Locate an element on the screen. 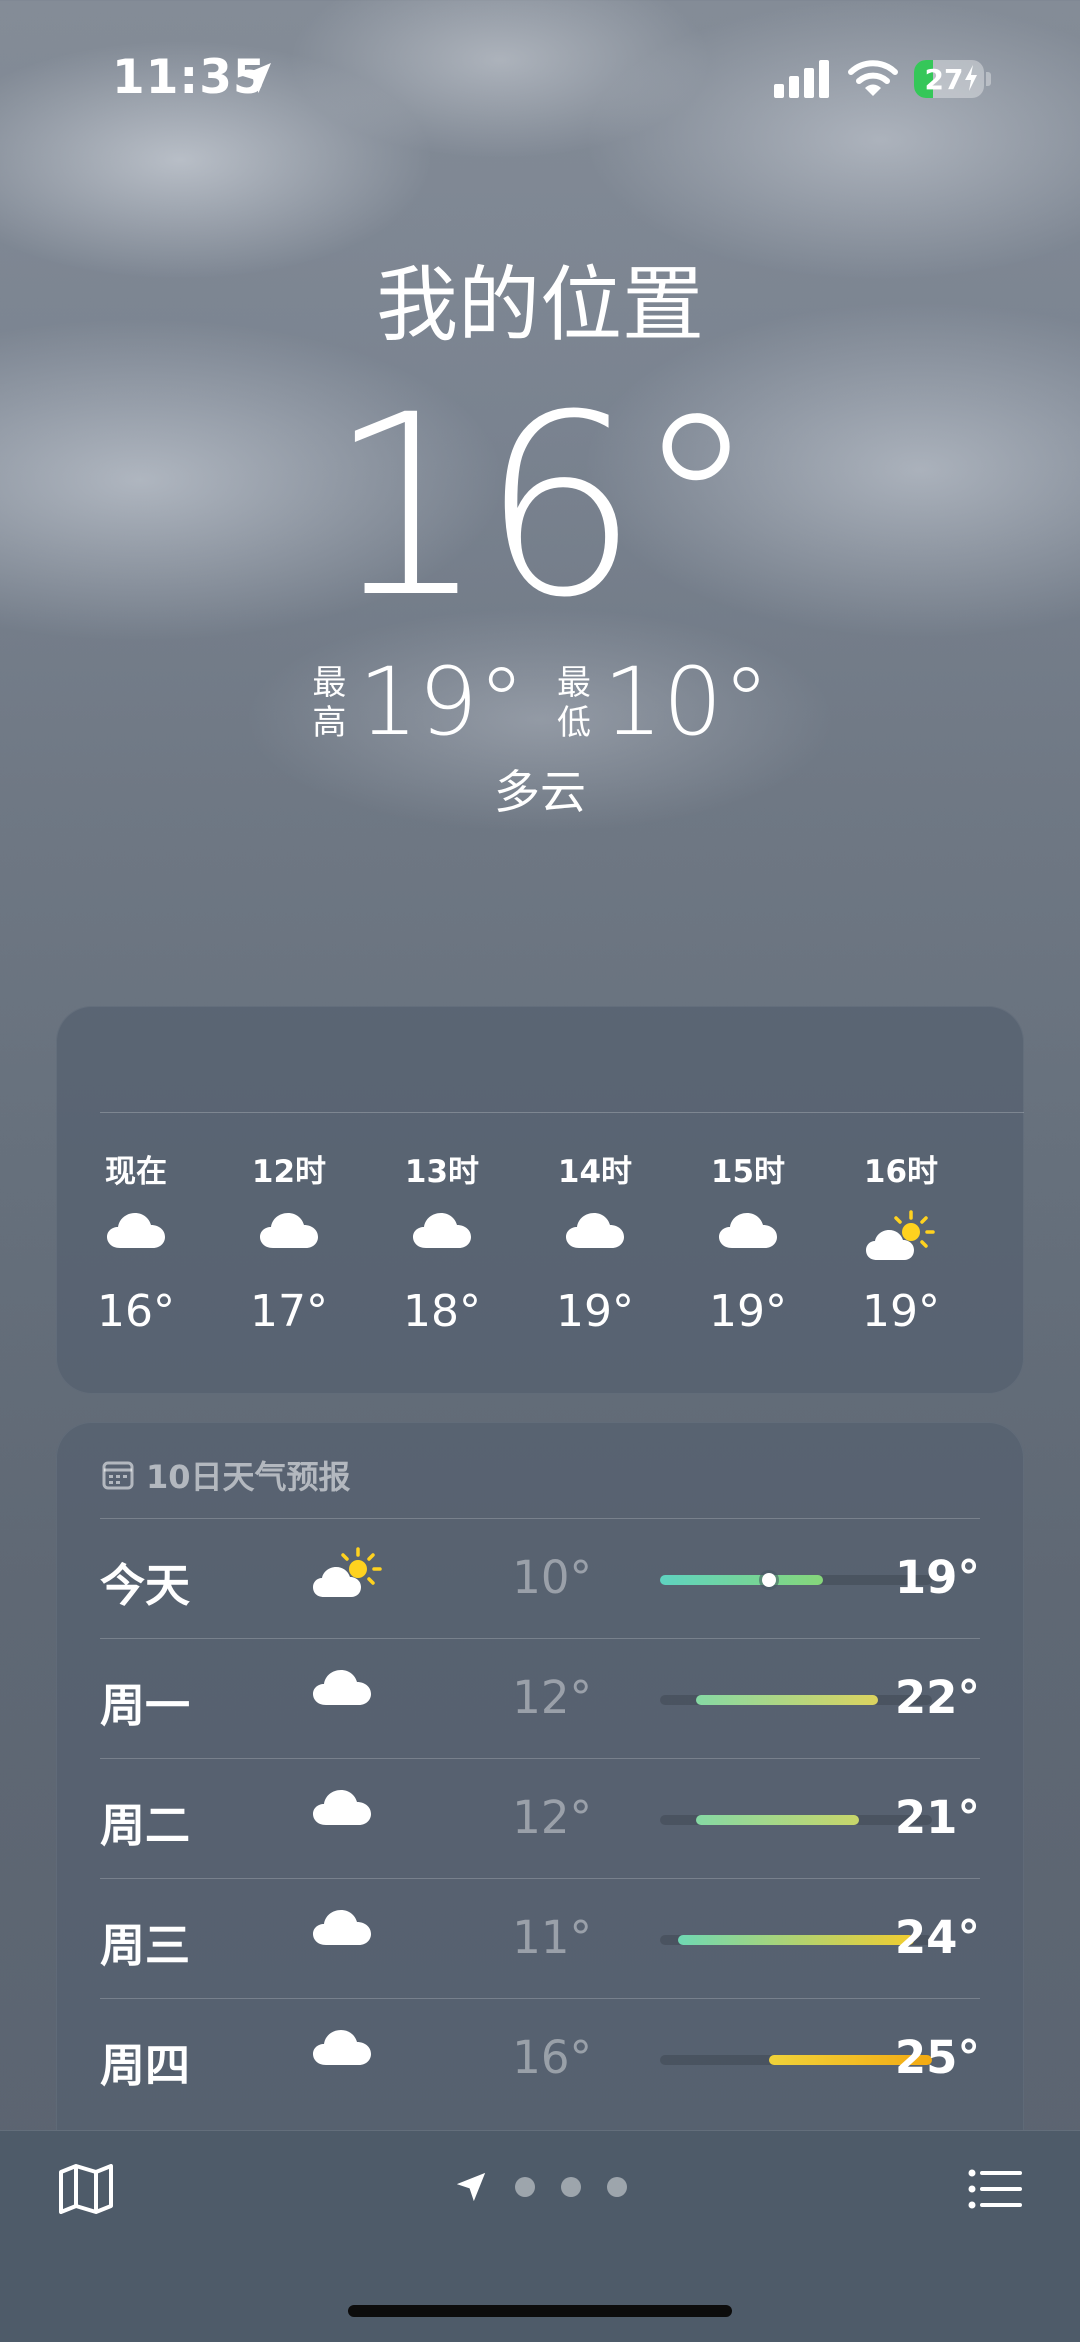 The width and height of the screenshot is (1080, 2342). daily-row: 周二 12° 21° is located at coordinates (540, 1818).